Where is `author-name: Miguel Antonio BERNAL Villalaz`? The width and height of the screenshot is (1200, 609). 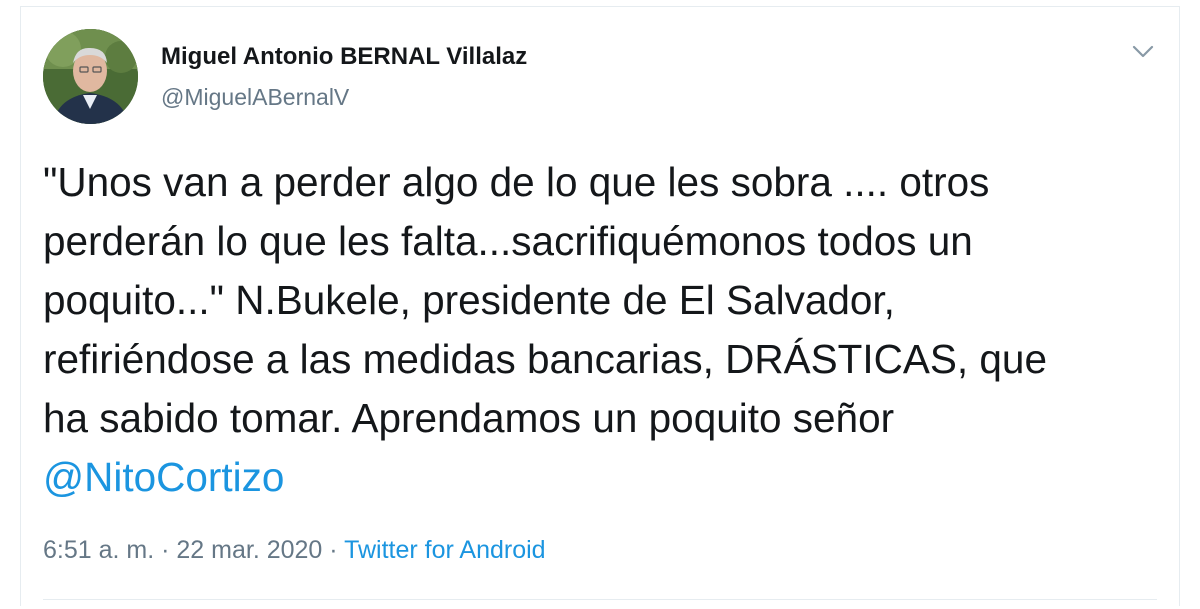
author-name: Miguel Antonio BERNAL Villalaz is located at coordinates (344, 57).